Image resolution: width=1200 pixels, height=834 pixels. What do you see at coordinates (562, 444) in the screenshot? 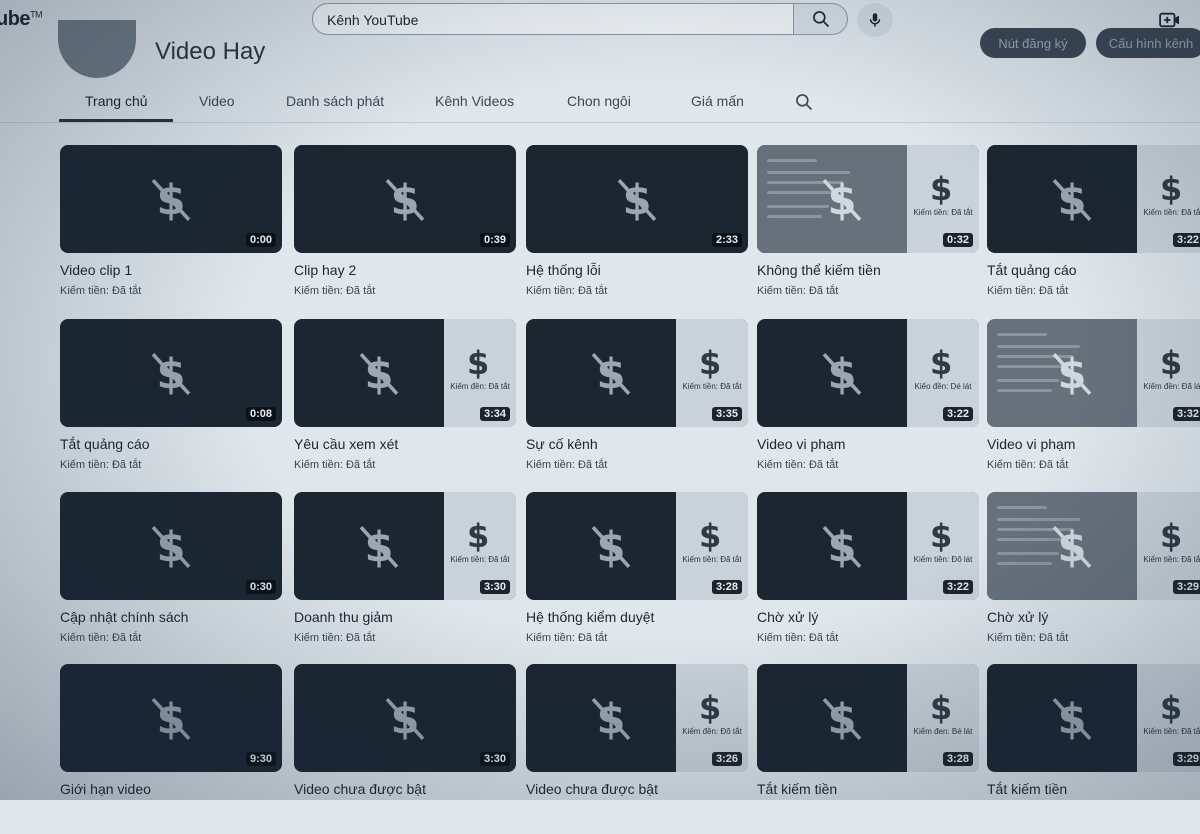
I see `video-title: Sự cố kênh` at bounding box center [562, 444].